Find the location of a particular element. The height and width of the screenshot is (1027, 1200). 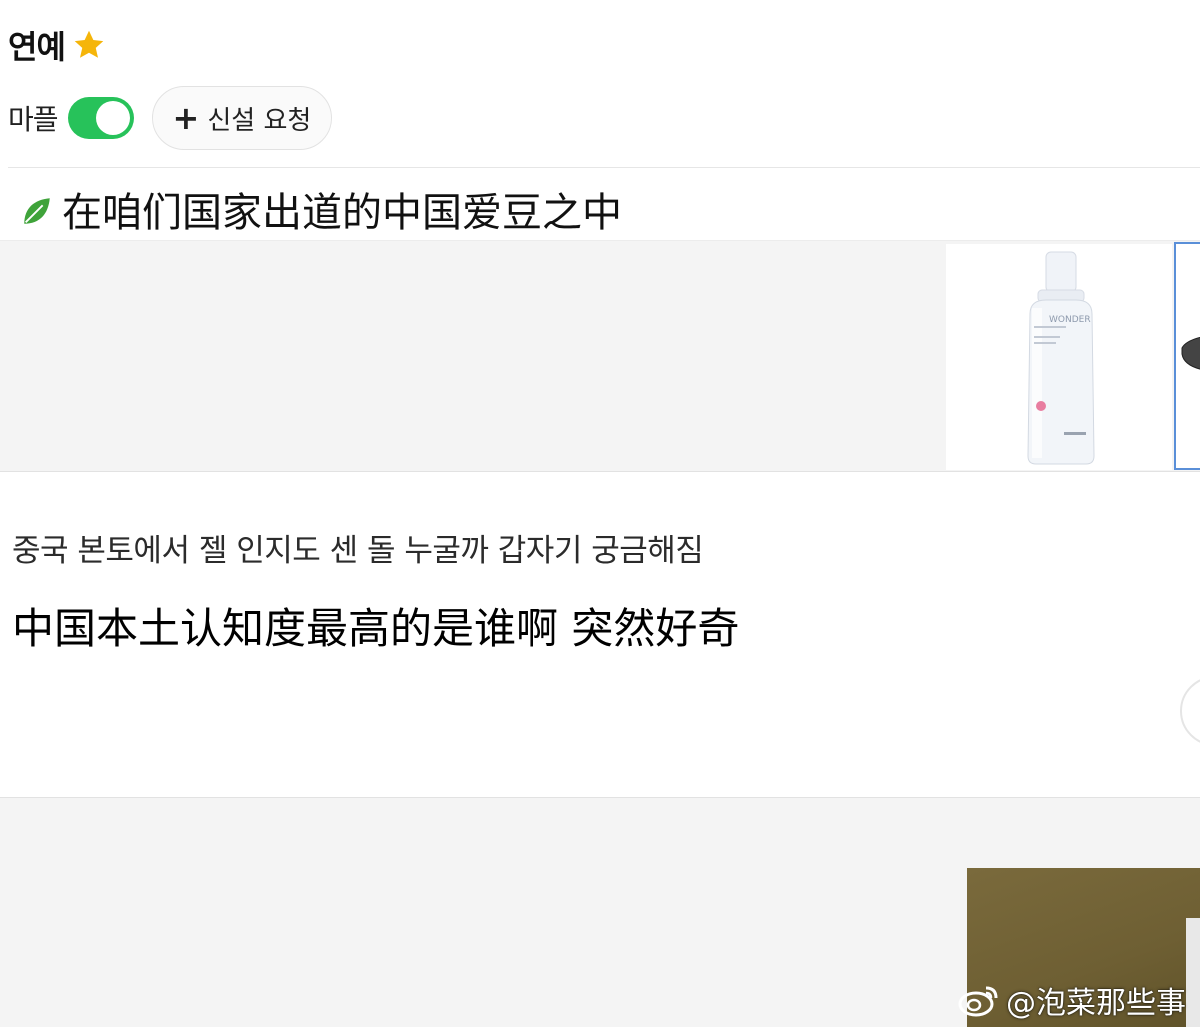

category-title-text: 연예 is located at coordinates (37, 47).